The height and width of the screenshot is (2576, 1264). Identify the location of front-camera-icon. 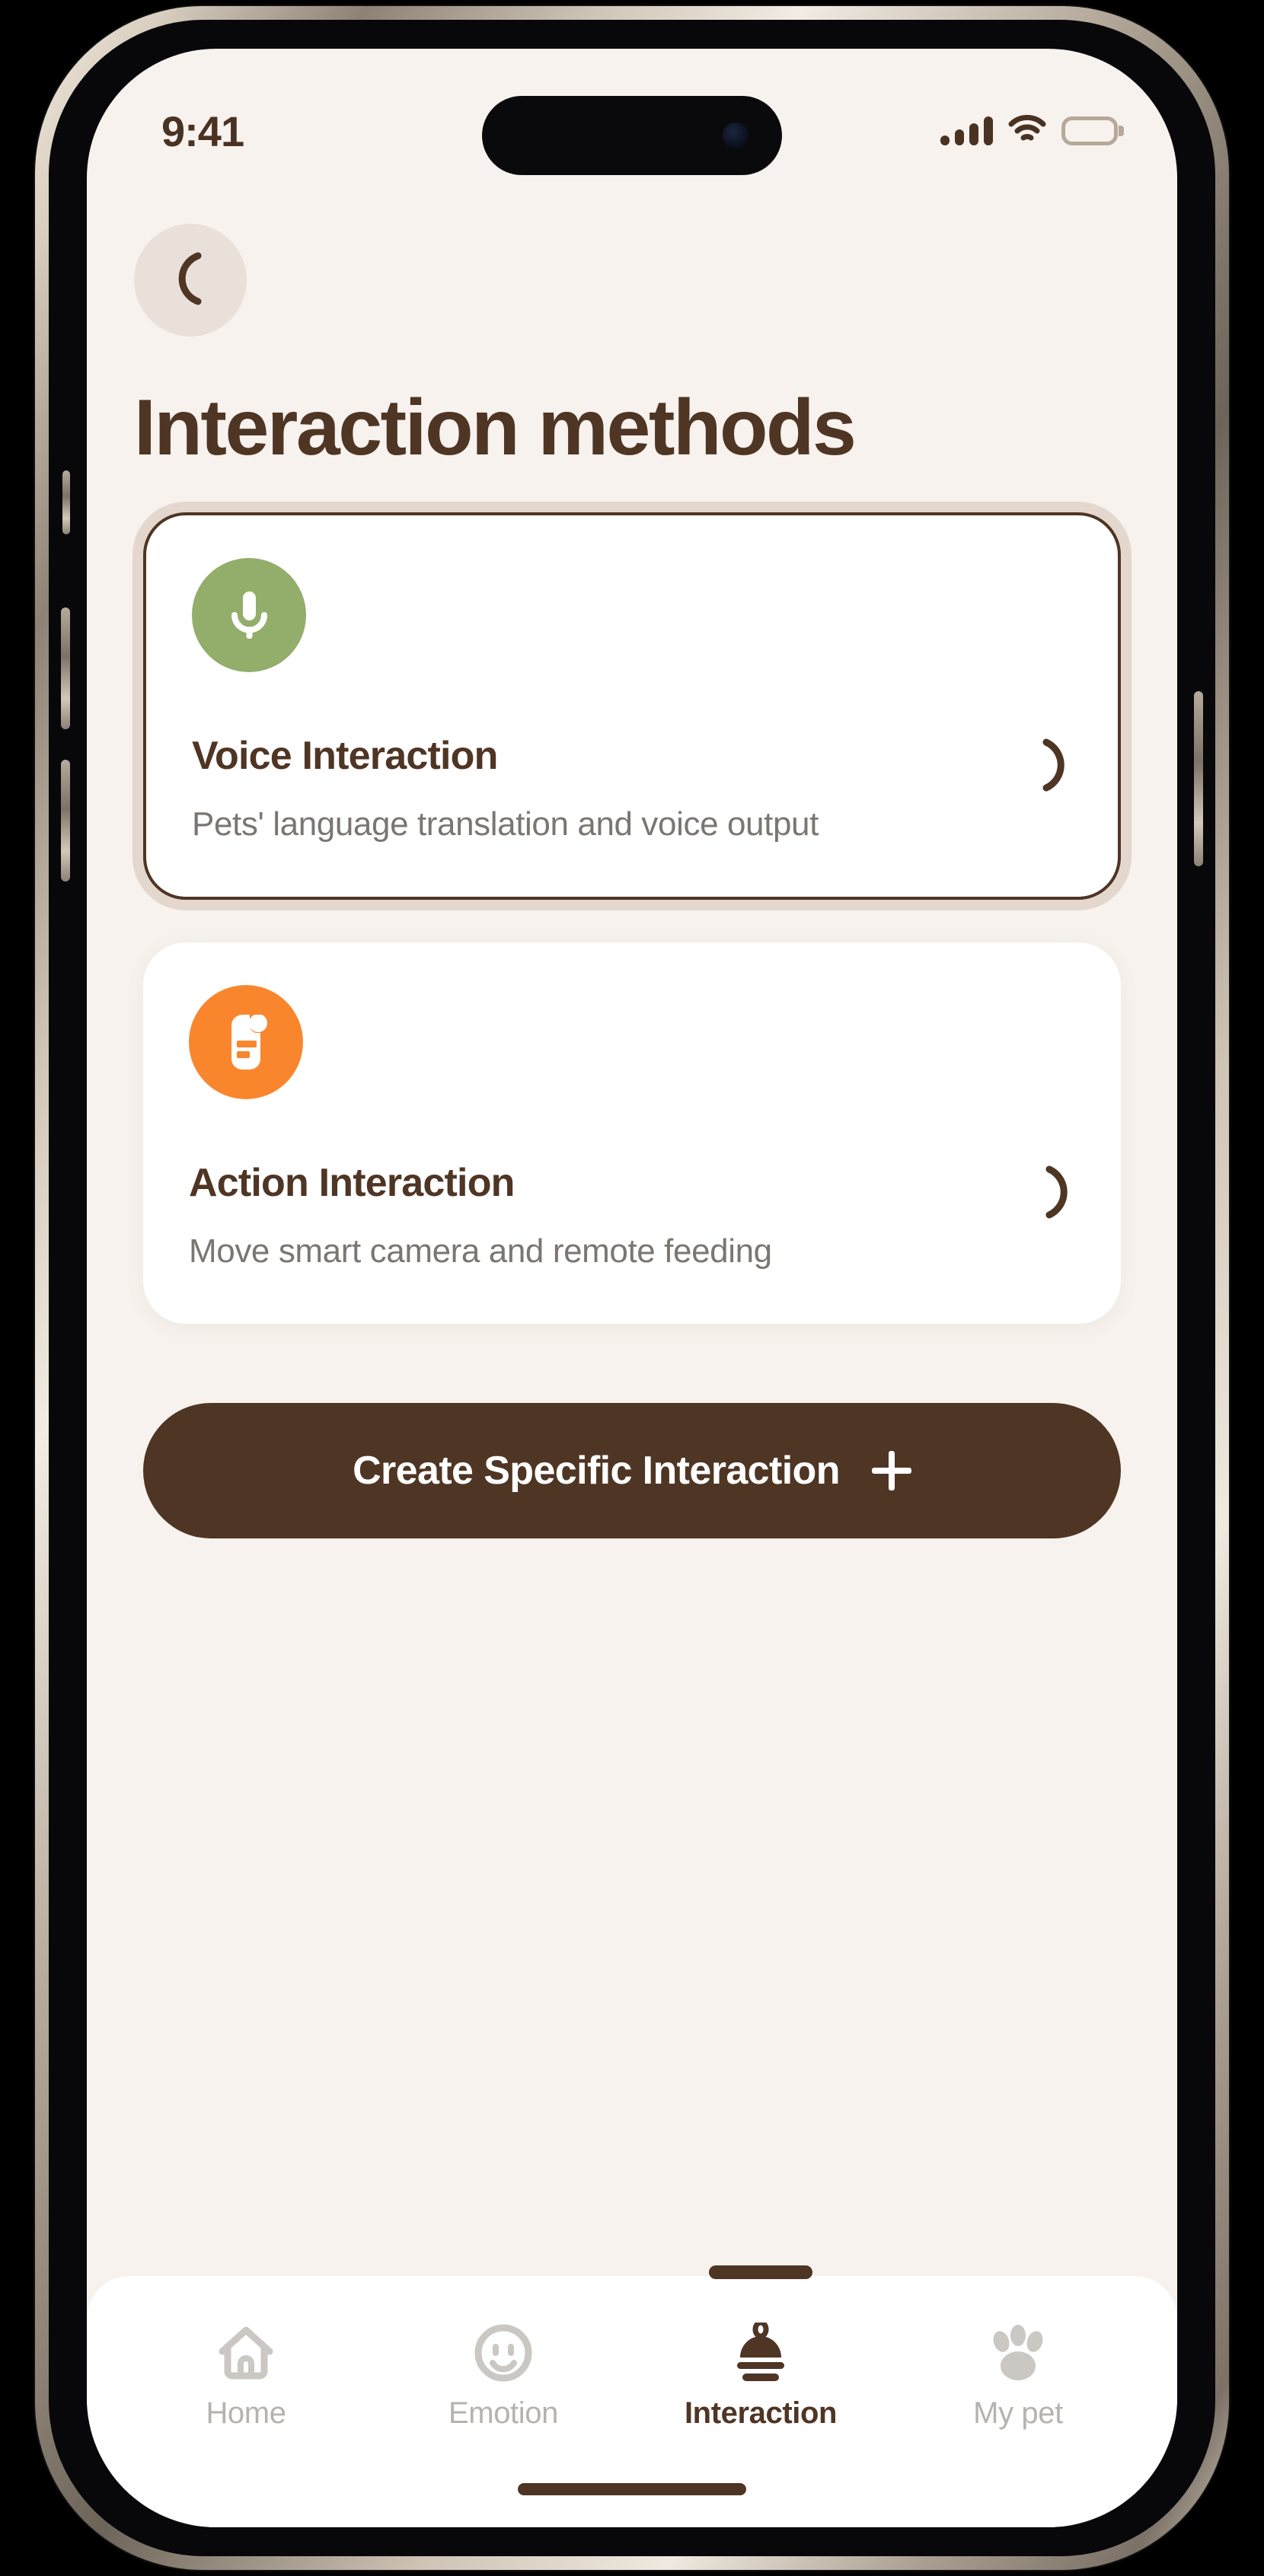
(736, 135).